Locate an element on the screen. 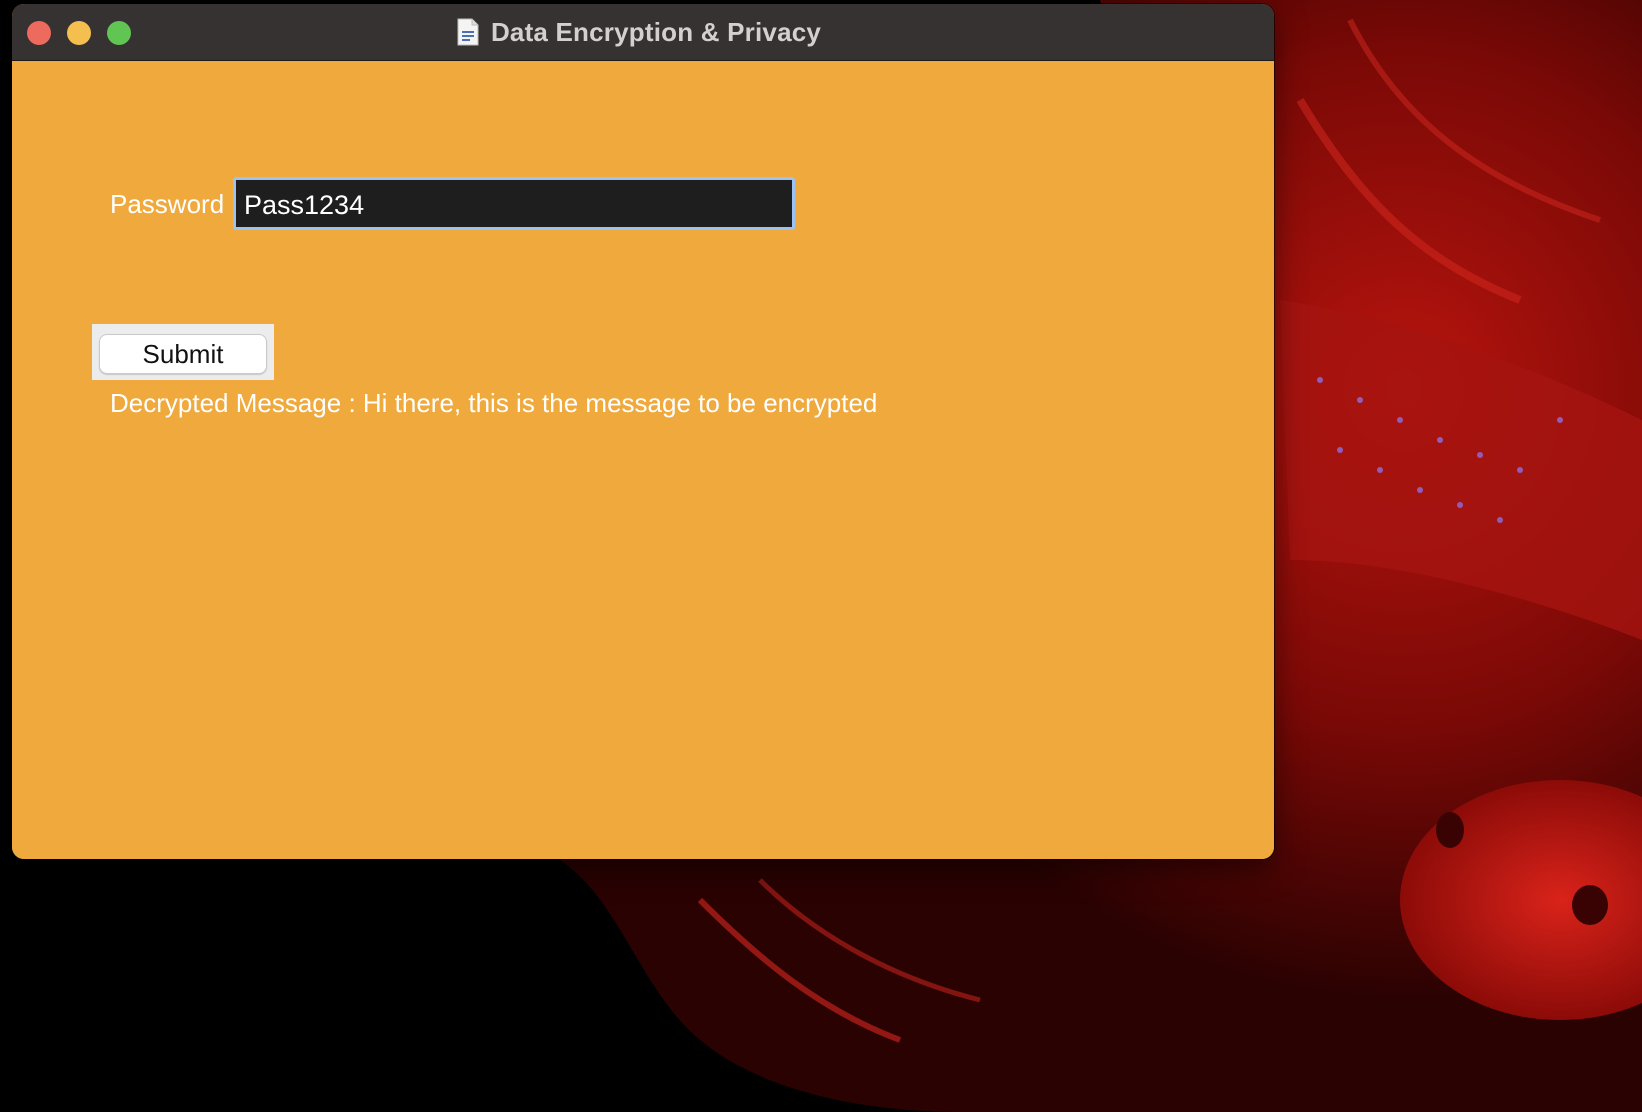  window-title: Data Encryption & Privacy is located at coordinates (656, 31).